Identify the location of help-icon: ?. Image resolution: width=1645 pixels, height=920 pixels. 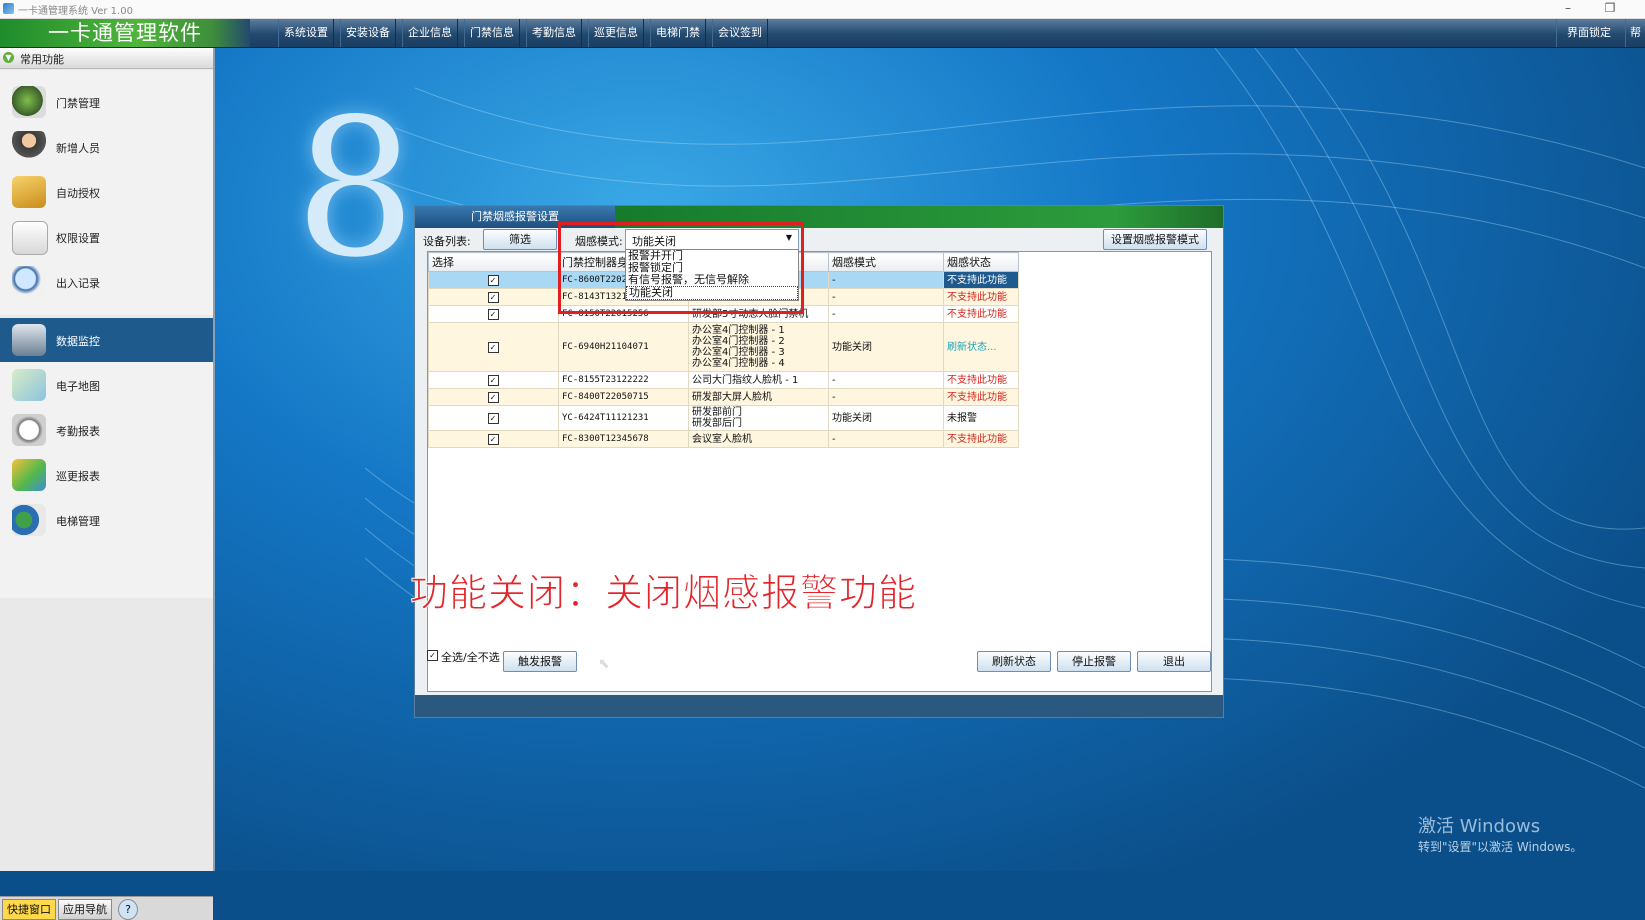
(128, 909).